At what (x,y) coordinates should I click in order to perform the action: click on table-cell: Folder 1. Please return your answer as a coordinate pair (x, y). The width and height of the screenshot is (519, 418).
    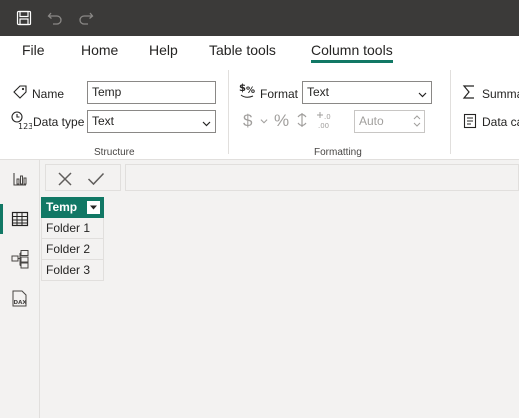
    Looking at the image, I should click on (72, 228).